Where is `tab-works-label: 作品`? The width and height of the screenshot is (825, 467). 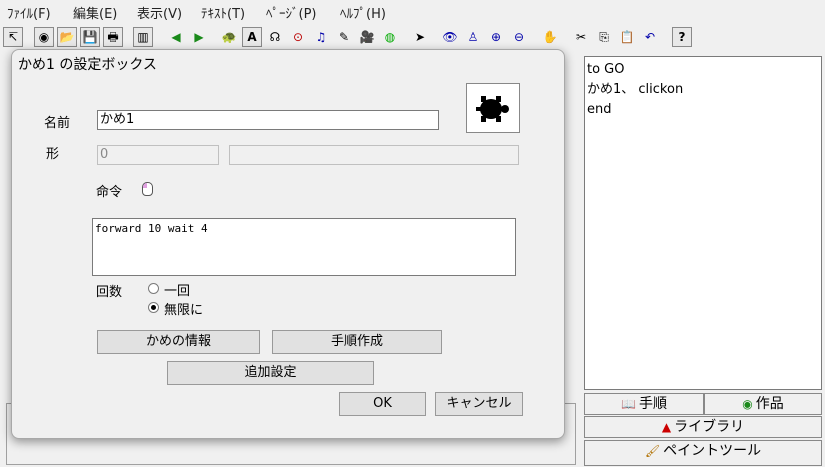
tab-works-label: 作品 is located at coordinates (769, 404).